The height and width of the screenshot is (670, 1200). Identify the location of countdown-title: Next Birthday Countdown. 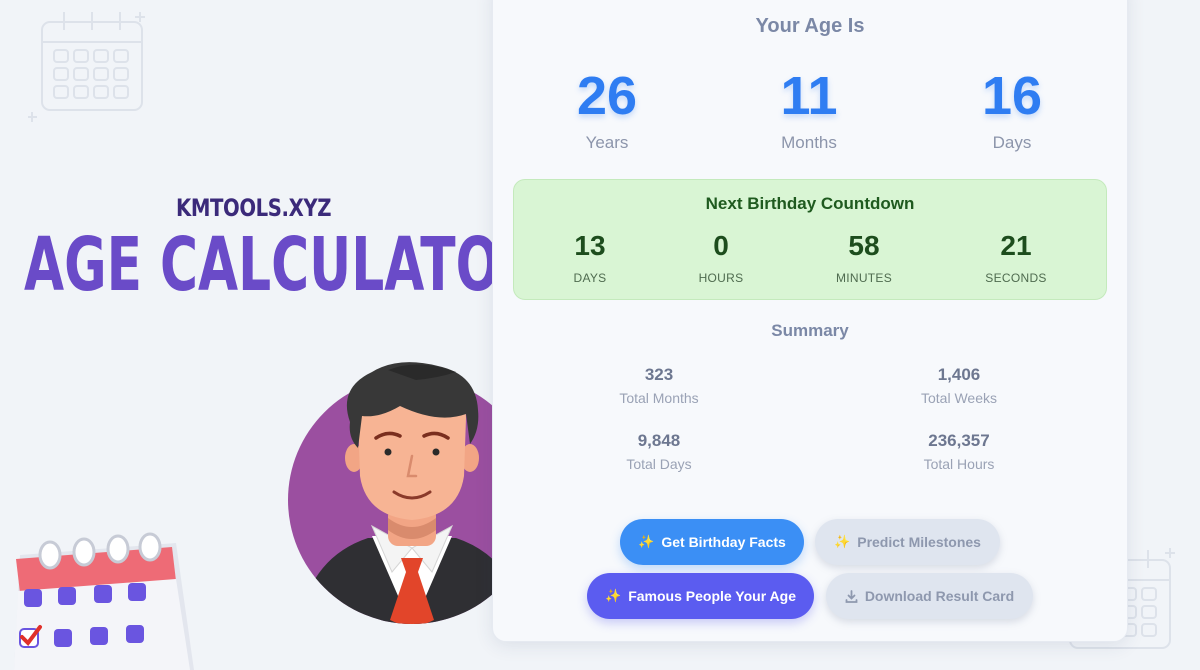
(810, 203).